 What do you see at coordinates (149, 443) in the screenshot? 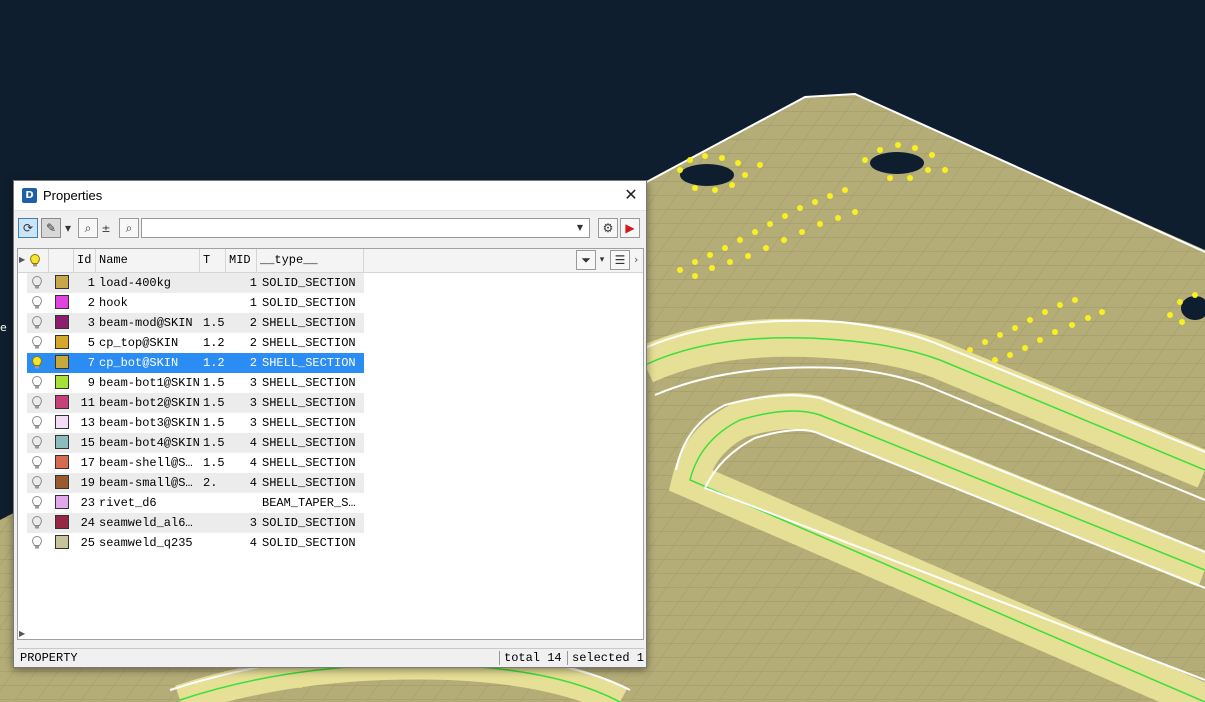
I see `cell-name: beam-bot4@SKIN` at bounding box center [149, 443].